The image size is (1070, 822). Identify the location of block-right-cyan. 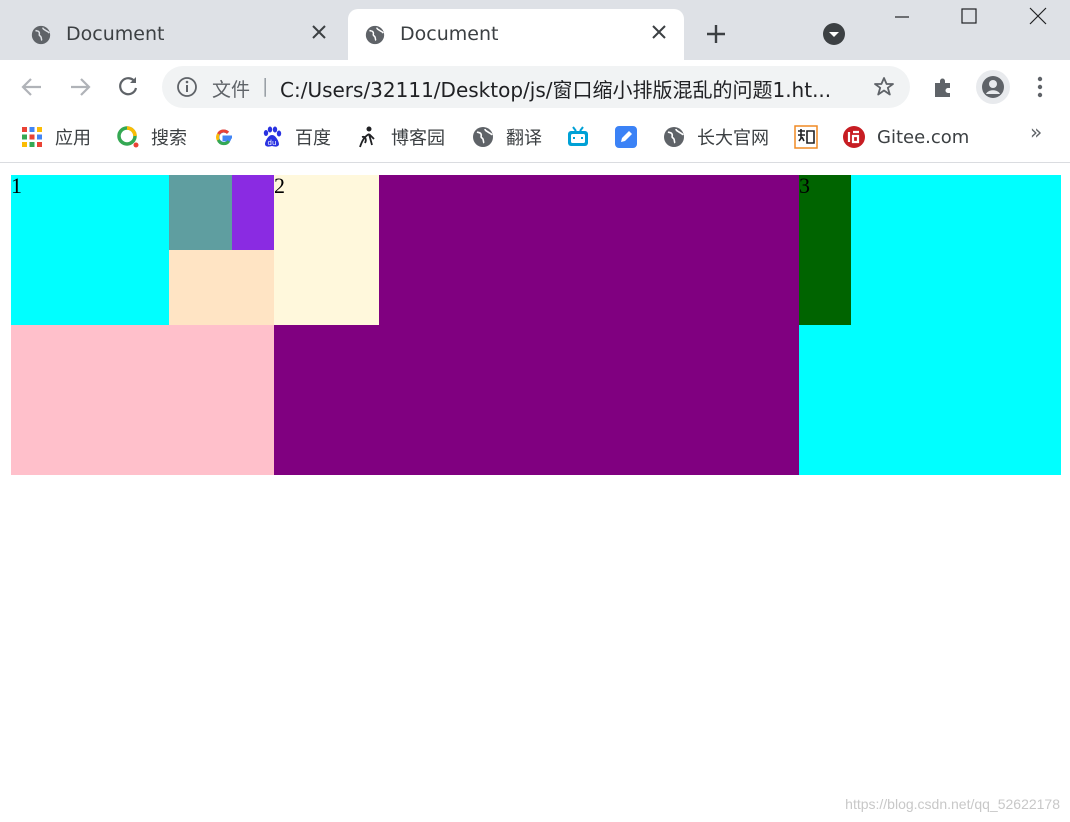
(956, 250).